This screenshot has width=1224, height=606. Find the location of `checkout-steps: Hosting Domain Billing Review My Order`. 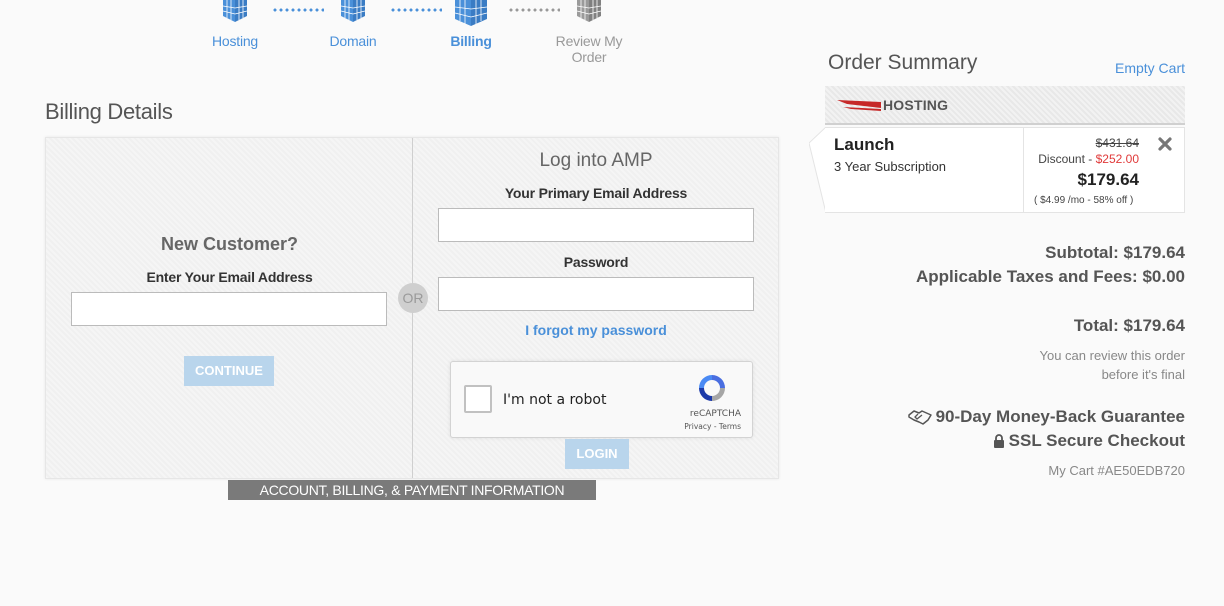

checkout-steps: Hosting Domain Billing Review My Order is located at coordinates (425, 32).